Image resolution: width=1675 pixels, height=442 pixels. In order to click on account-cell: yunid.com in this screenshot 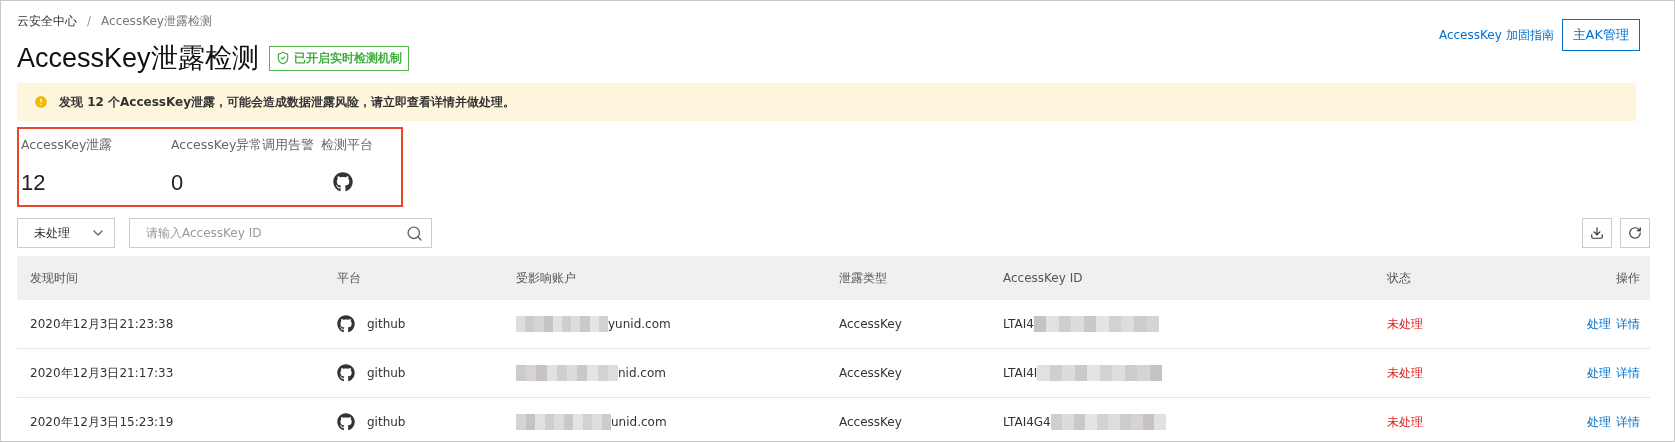, I will do `click(639, 324)`.